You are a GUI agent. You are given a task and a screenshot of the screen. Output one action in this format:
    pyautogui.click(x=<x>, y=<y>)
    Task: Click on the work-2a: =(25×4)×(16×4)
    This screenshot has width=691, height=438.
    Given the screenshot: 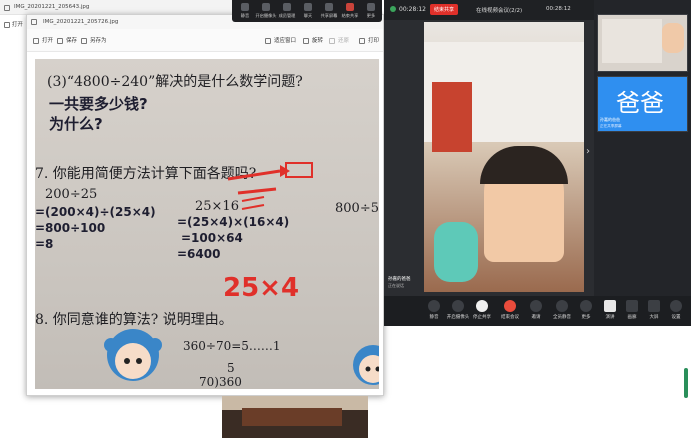 What is the action you would take?
    pyautogui.click(x=233, y=222)
    